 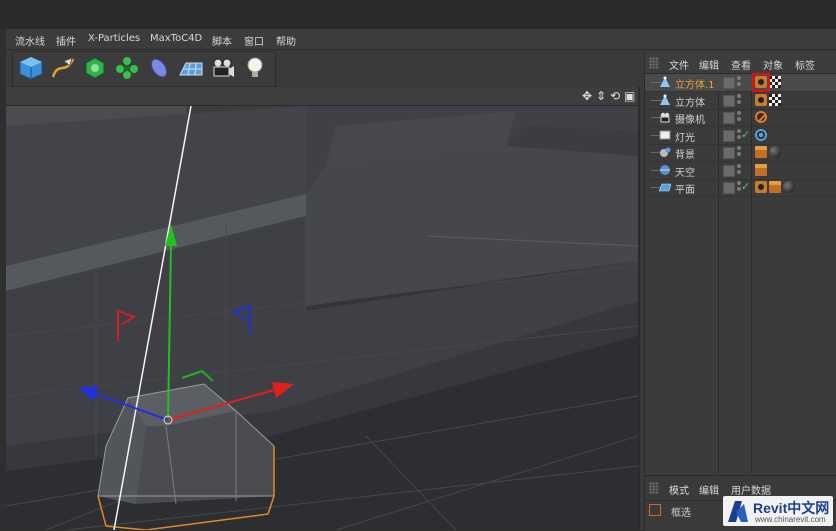 What do you see at coordinates (740, 136) in the screenshot?
I see `object-row: 灯光 ✓` at bounding box center [740, 136].